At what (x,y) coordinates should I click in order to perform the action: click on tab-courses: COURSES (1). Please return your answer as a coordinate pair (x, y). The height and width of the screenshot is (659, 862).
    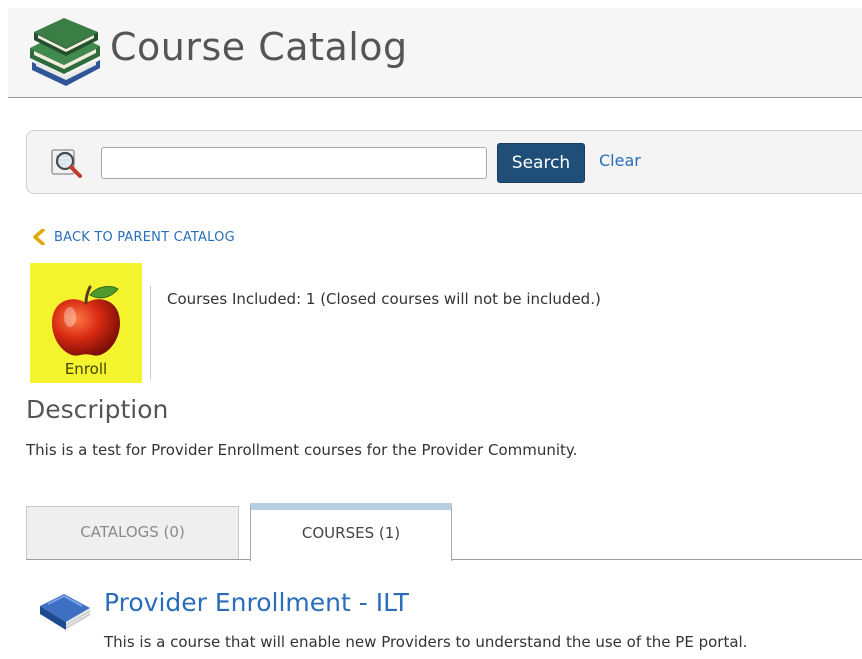
    Looking at the image, I should click on (351, 532).